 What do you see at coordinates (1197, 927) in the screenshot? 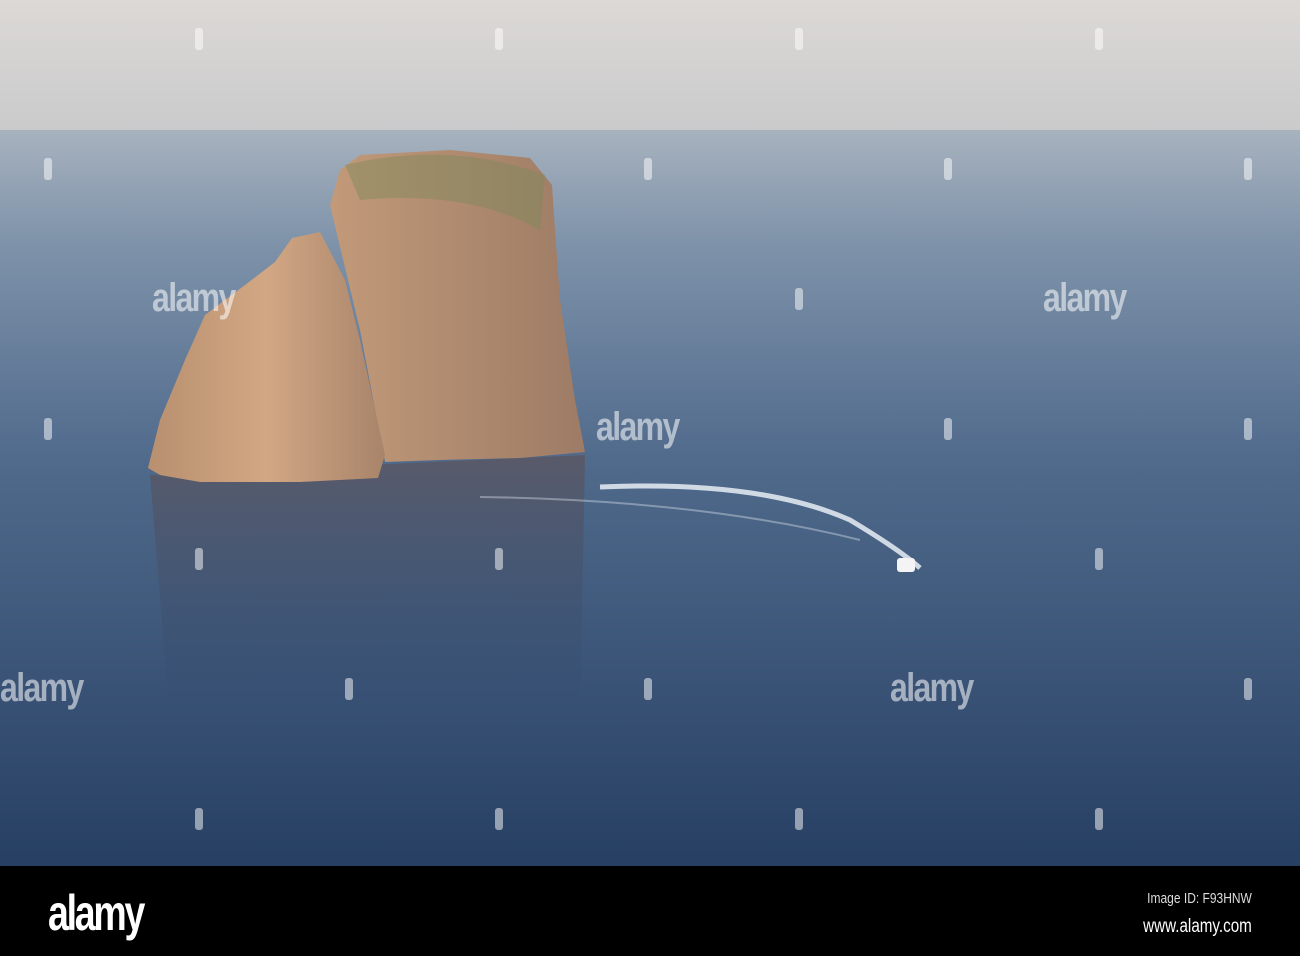
I see `website-link: www.alamy.com` at bounding box center [1197, 927].